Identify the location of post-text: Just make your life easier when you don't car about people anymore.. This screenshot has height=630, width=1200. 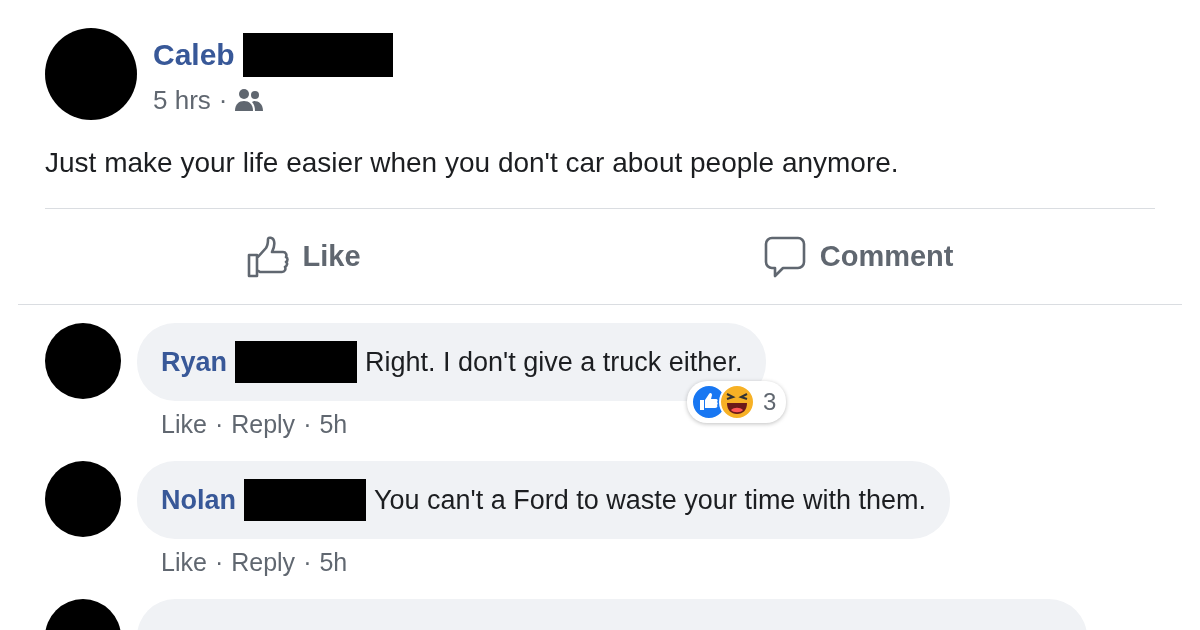
(472, 163).